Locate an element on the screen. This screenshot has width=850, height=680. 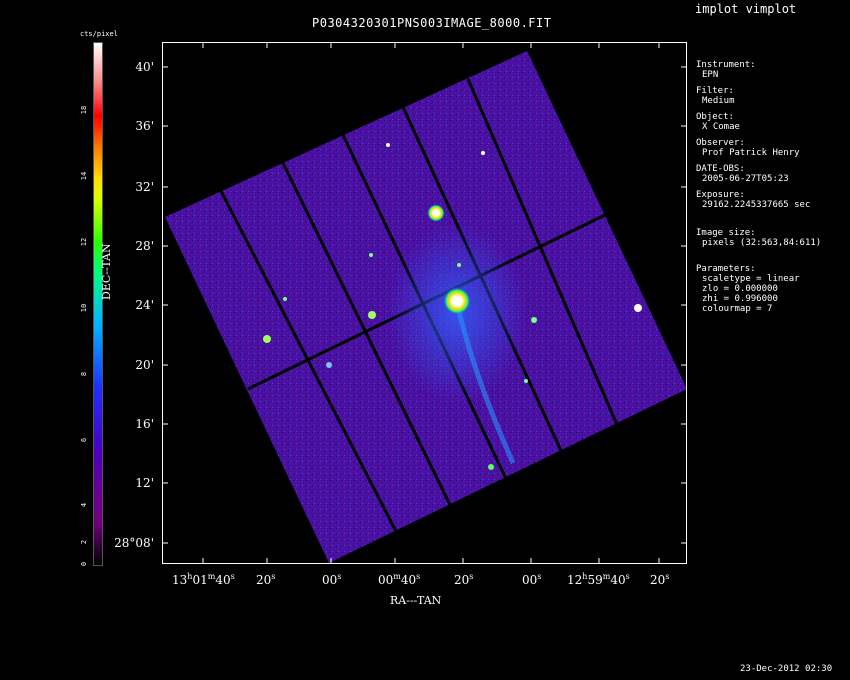
params-label: Parameters: is located at coordinates (726, 269).